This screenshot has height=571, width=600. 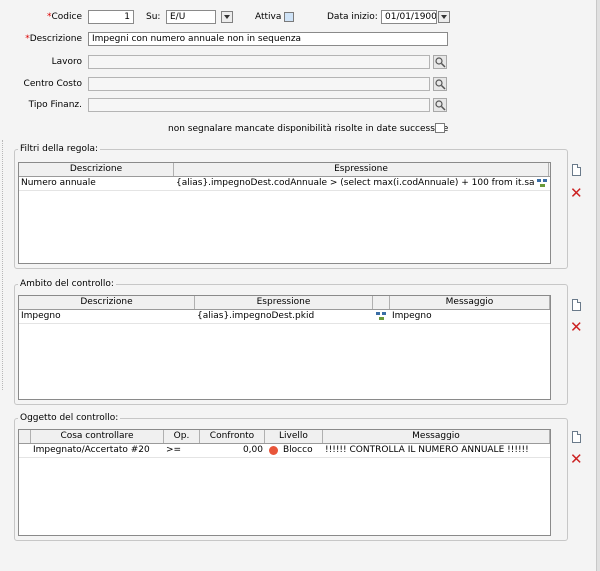 I want to click on filtri-col-espressione: Espressione, so click(x=361, y=169).